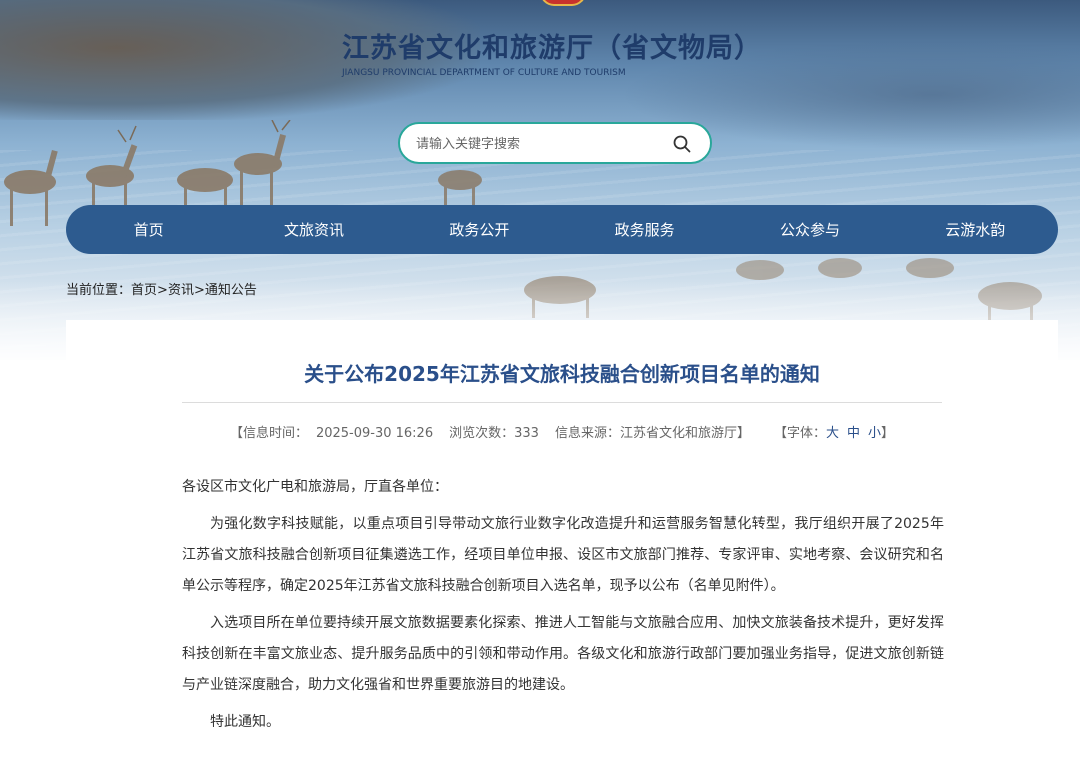  Describe the element at coordinates (682, 144) in the screenshot. I see `search-icon` at that location.